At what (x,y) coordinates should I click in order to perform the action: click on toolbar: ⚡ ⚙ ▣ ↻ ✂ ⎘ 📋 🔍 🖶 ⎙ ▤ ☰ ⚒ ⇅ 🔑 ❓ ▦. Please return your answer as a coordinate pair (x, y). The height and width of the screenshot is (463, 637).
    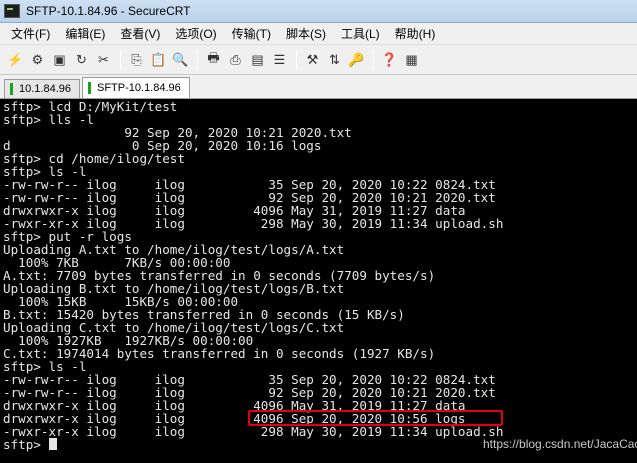
    Looking at the image, I should click on (318, 60).